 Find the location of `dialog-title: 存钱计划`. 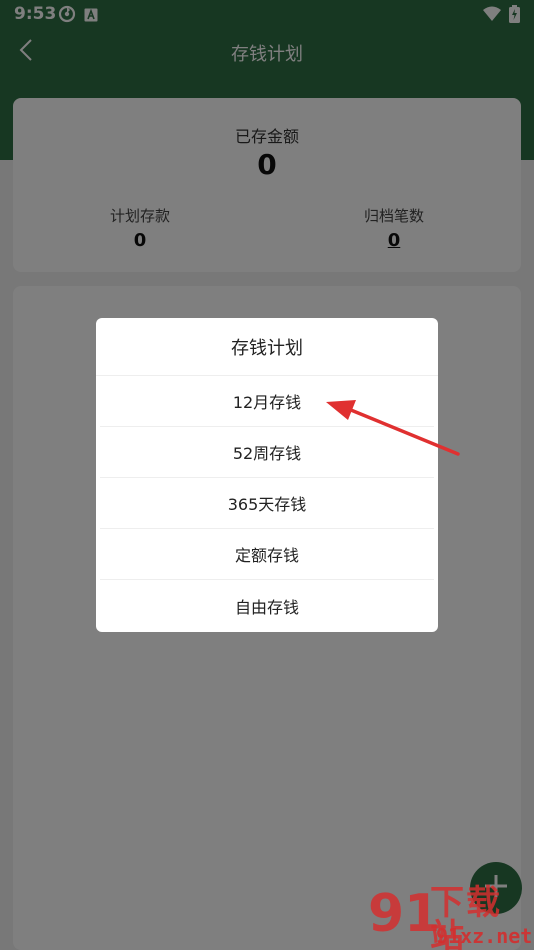

dialog-title: 存钱计划 is located at coordinates (267, 347).